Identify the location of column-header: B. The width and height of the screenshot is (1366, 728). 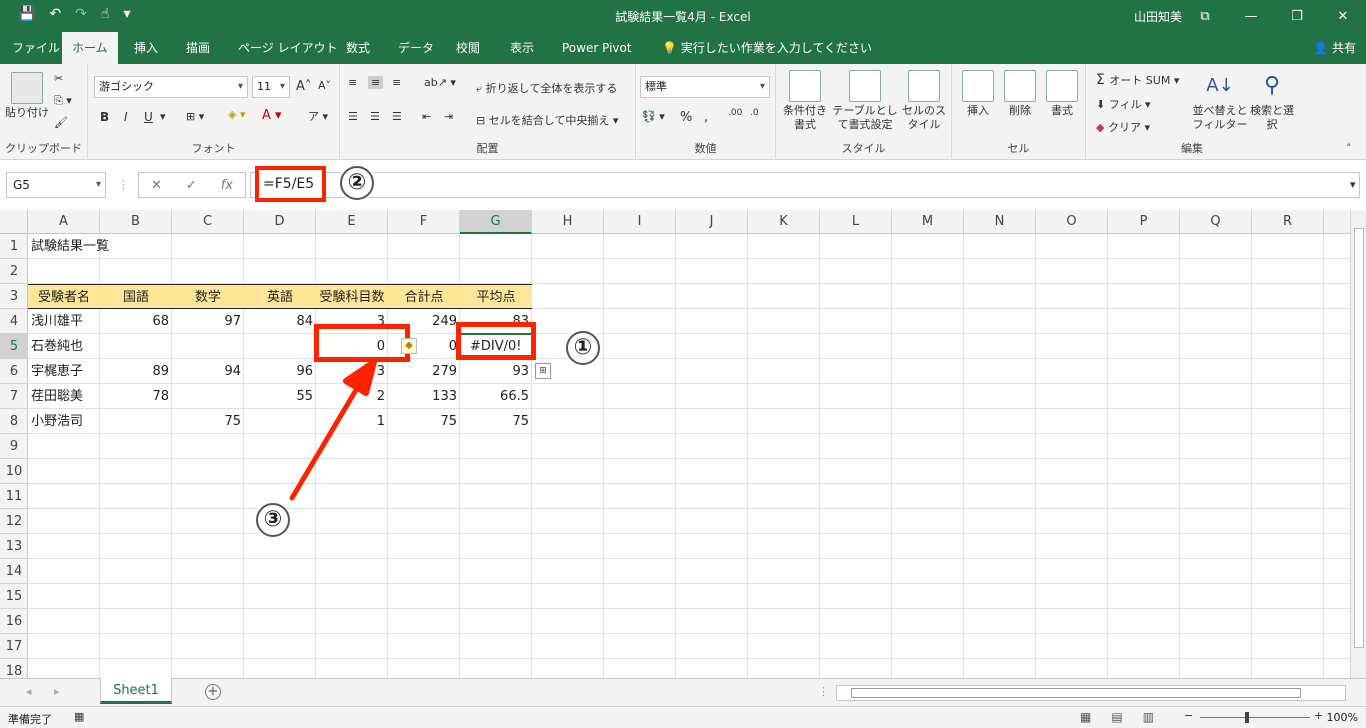
(136, 222).